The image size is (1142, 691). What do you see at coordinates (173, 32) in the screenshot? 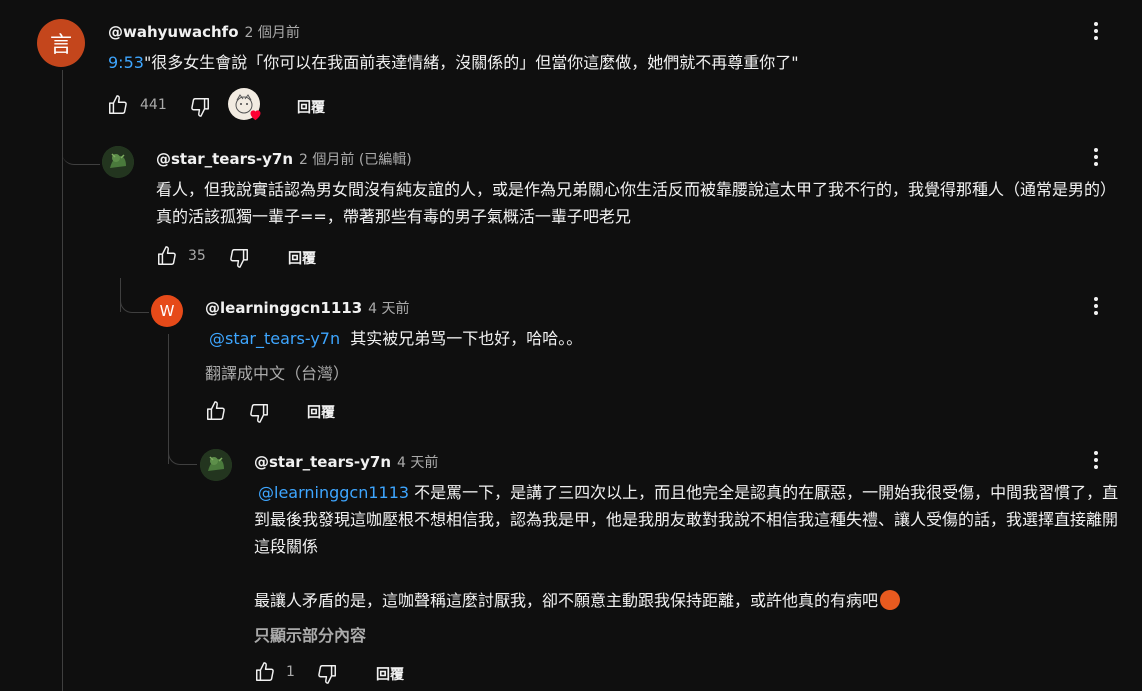
I see `author-handle: @wahyuwachfo` at bounding box center [173, 32].